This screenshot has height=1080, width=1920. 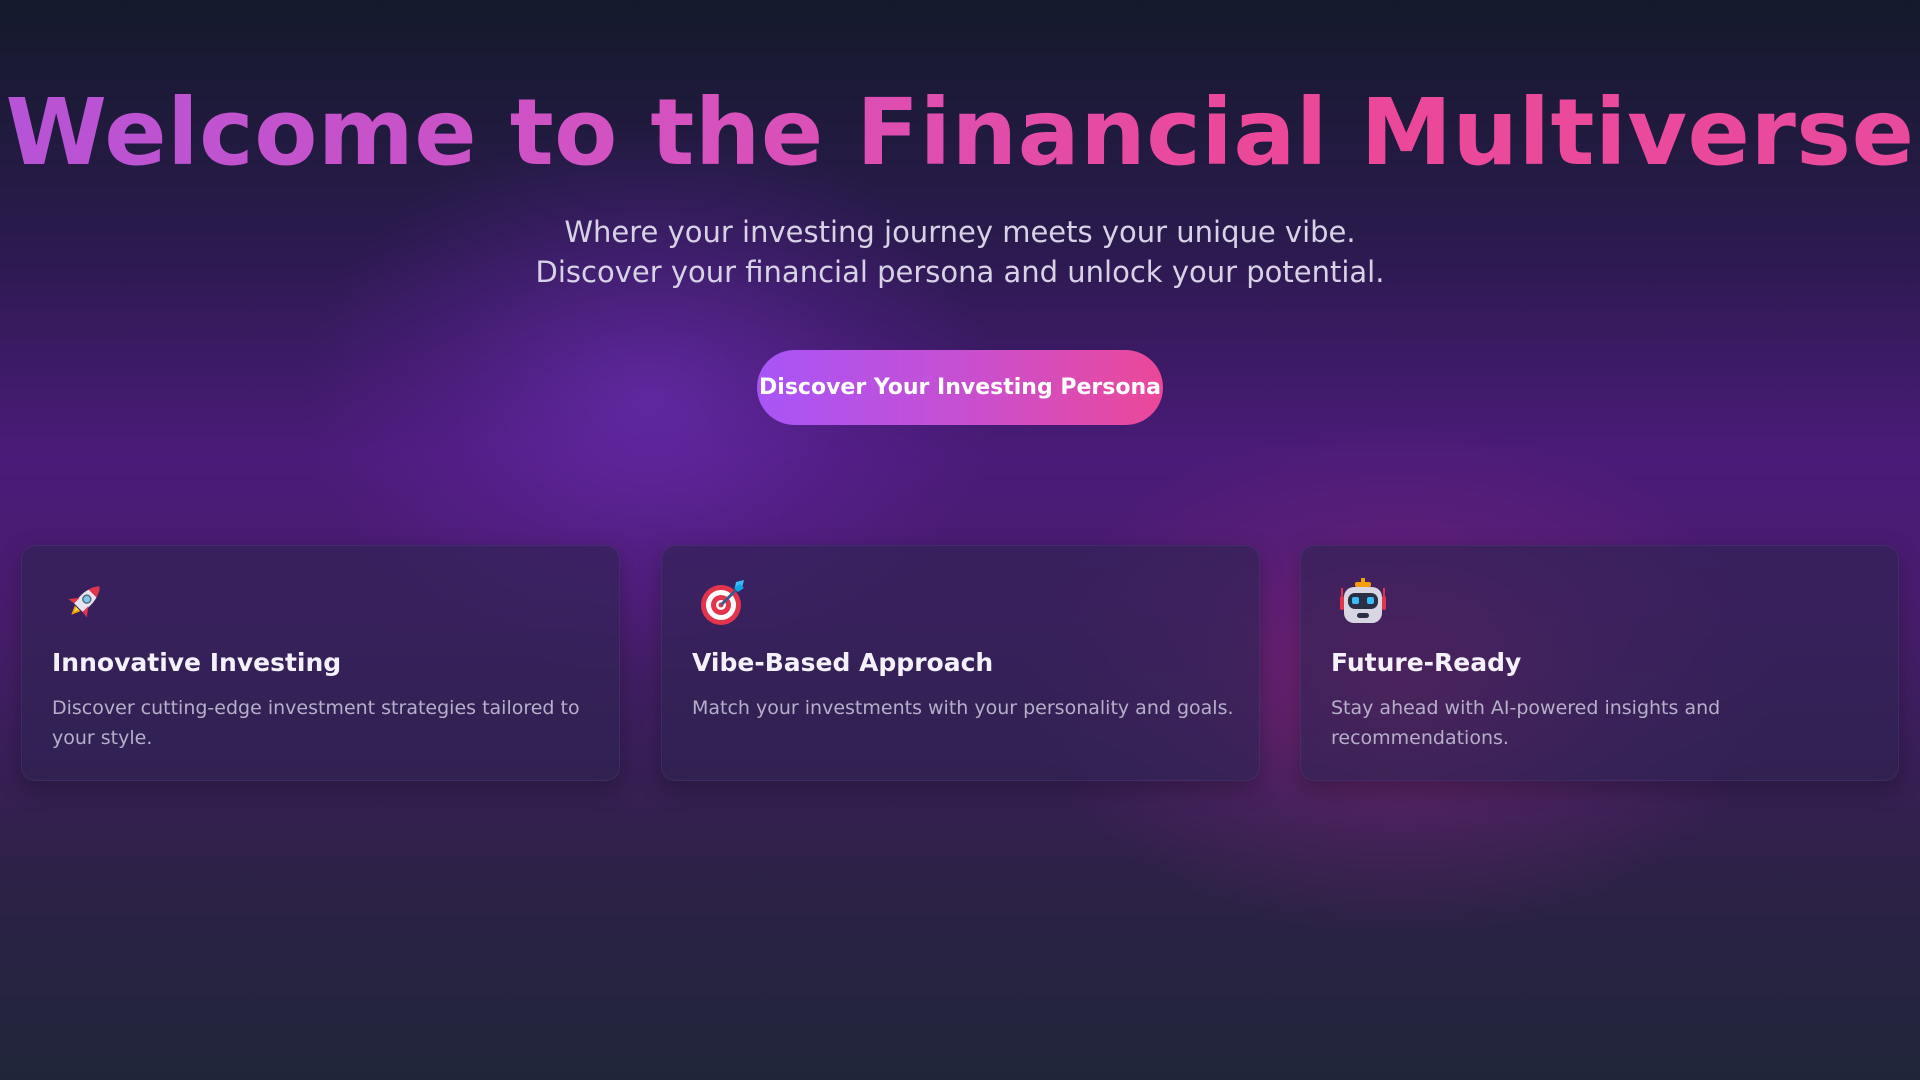 I want to click on discover-persona-button: Discover Your Investing Persona, so click(x=960, y=387).